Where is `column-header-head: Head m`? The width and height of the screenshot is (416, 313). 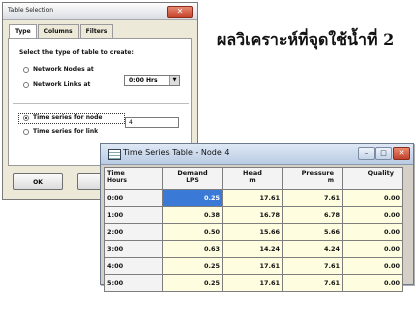
column-header-head: Head m is located at coordinates (252, 178).